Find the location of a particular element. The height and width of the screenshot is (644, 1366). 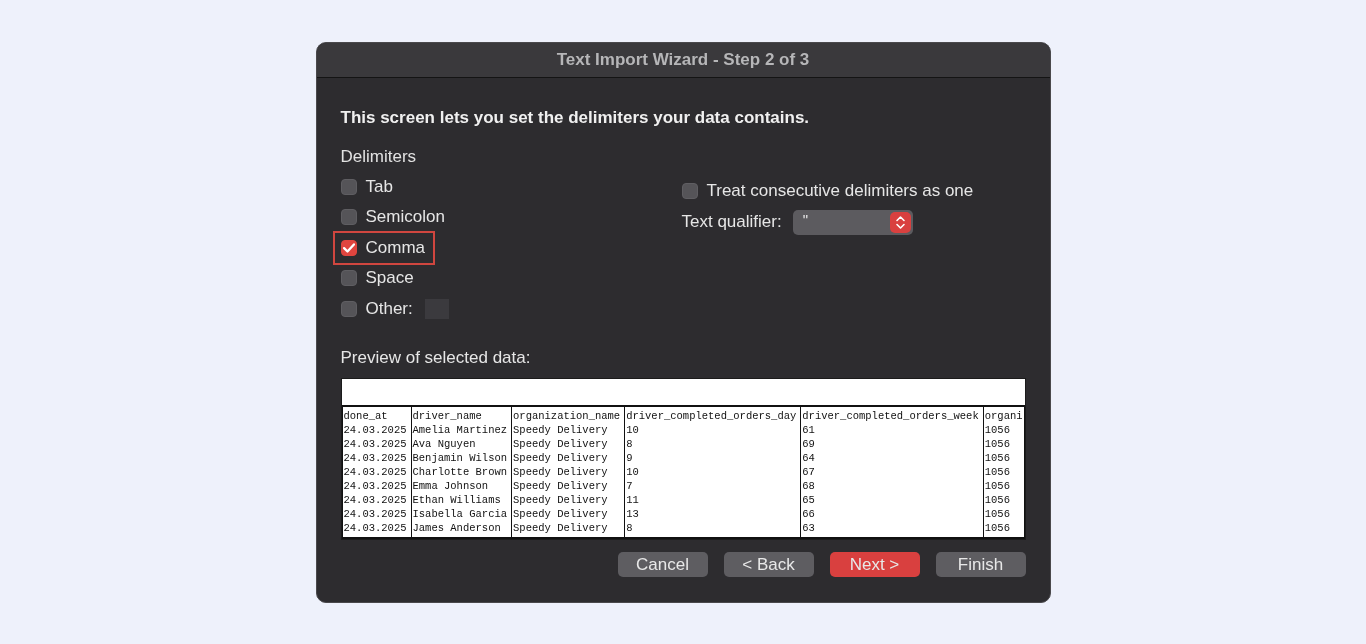

checkmark-icon is located at coordinates (348, 247).